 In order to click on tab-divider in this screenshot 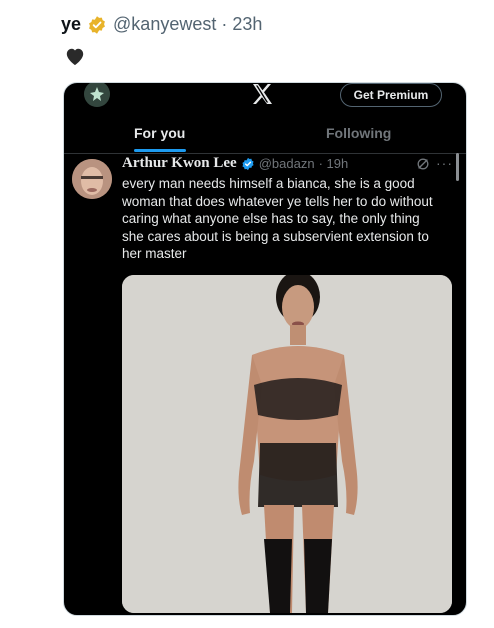, I will do `click(265, 153)`.